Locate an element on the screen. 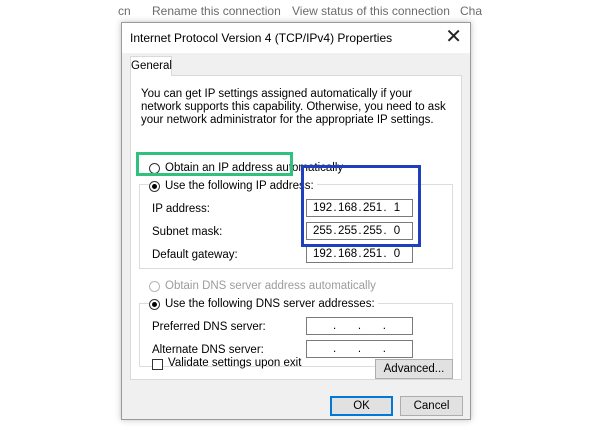 This screenshot has width=592, height=444. cancel-button: Cancel is located at coordinates (431, 406).